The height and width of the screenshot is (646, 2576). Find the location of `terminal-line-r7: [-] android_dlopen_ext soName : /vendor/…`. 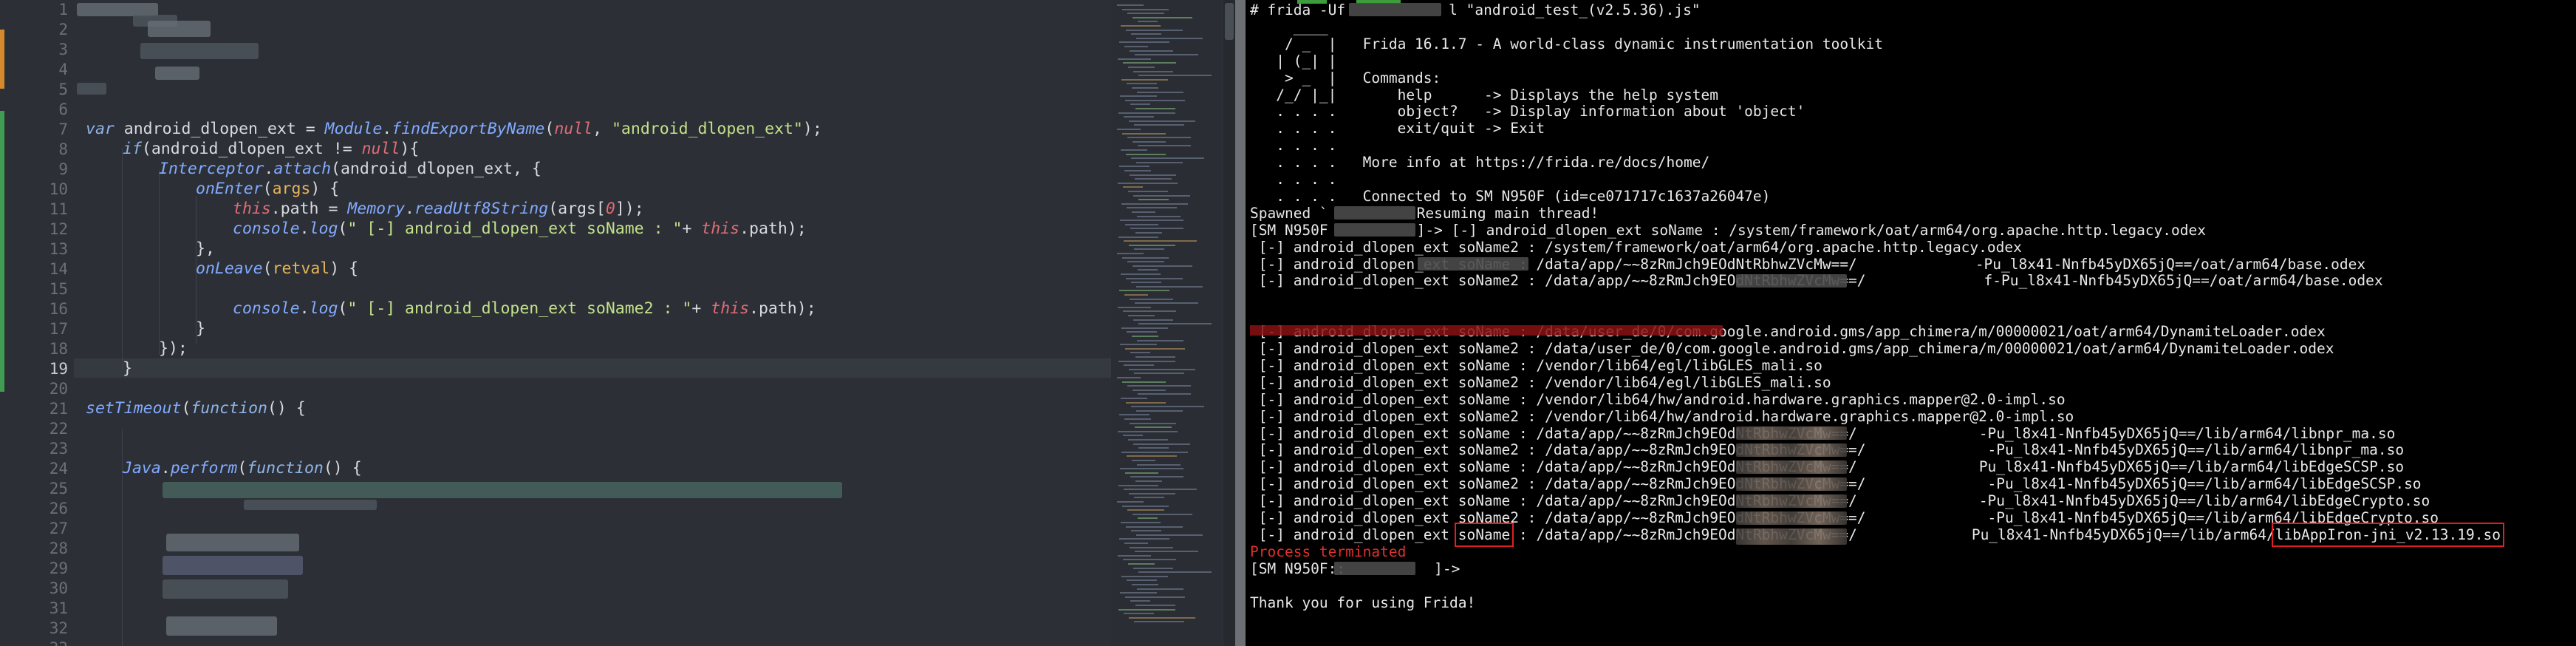

terminal-line-r7: [-] android_dlopen_ext soName : /vendor/… is located at coordinates (1536, 366).